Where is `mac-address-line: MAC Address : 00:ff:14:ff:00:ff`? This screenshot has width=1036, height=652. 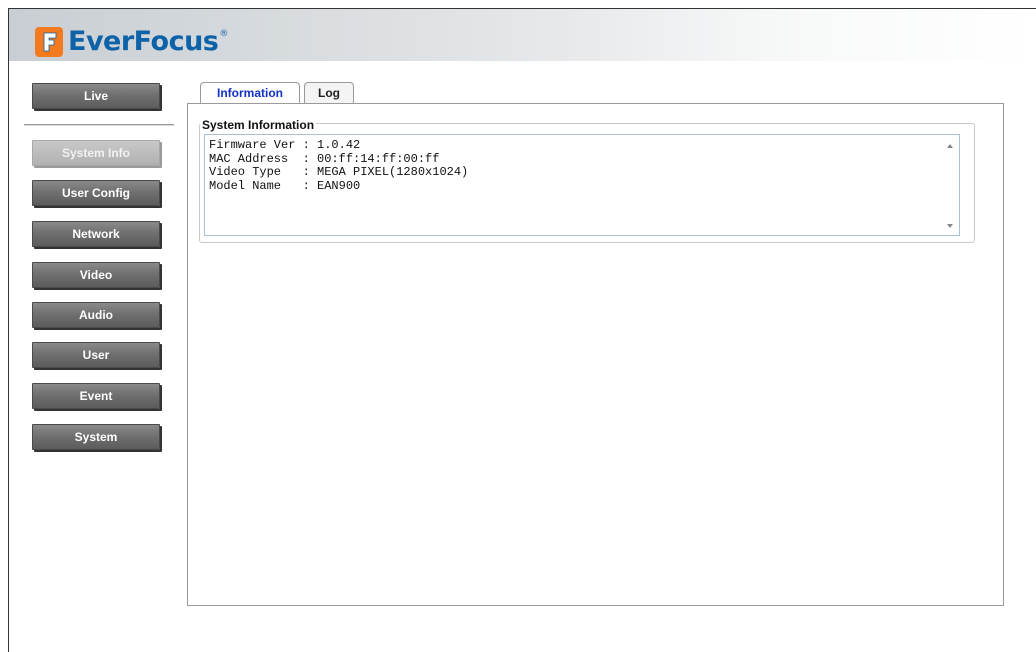 mac-address-line: MAC Address : 00:ff:14:ff:00:ff is located at coordinates (324, 158).